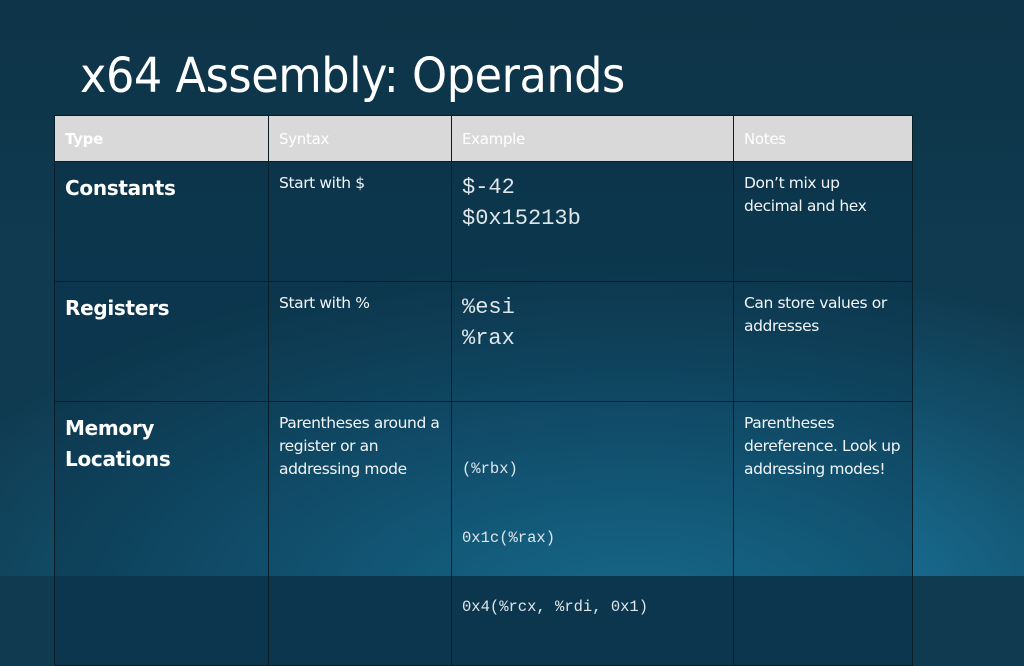 Image resolution: width=1024 pixels, height=666 pixels. I want to click on header-example: Example, so click(592, 138).